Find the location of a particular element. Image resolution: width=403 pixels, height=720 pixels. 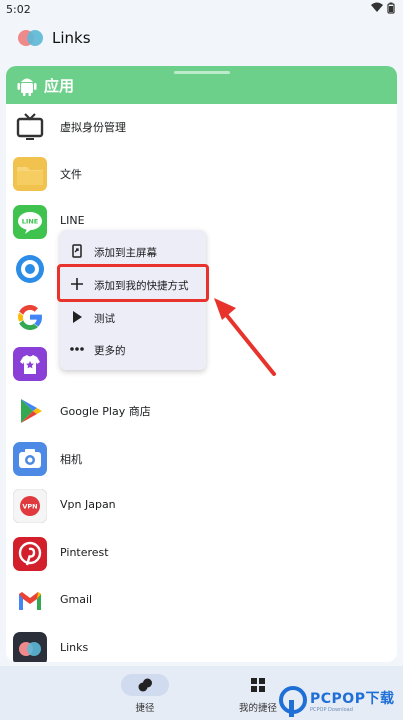

google-play-icon is located at coordinates (31, 411).